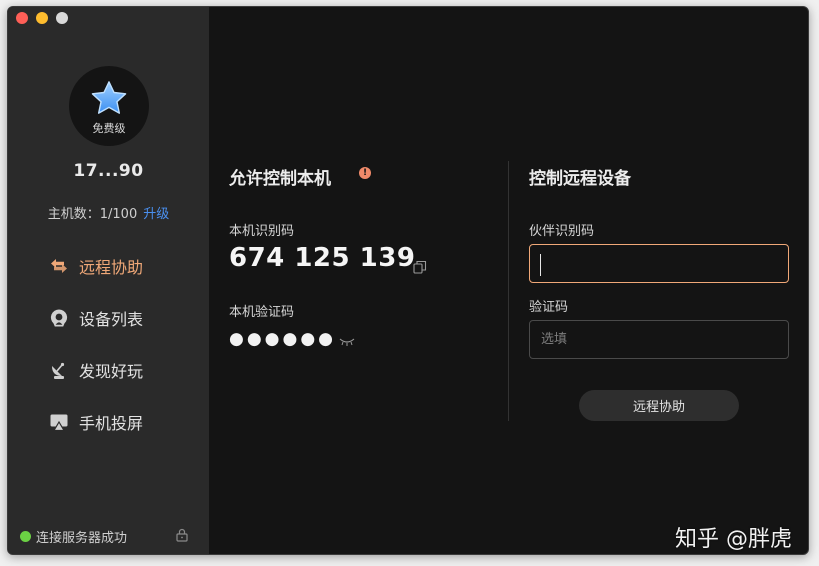  Describe the element at coordinates (111, 371) in the screenshot. I see `sidebar-item-label: 发现好玩` at that location.